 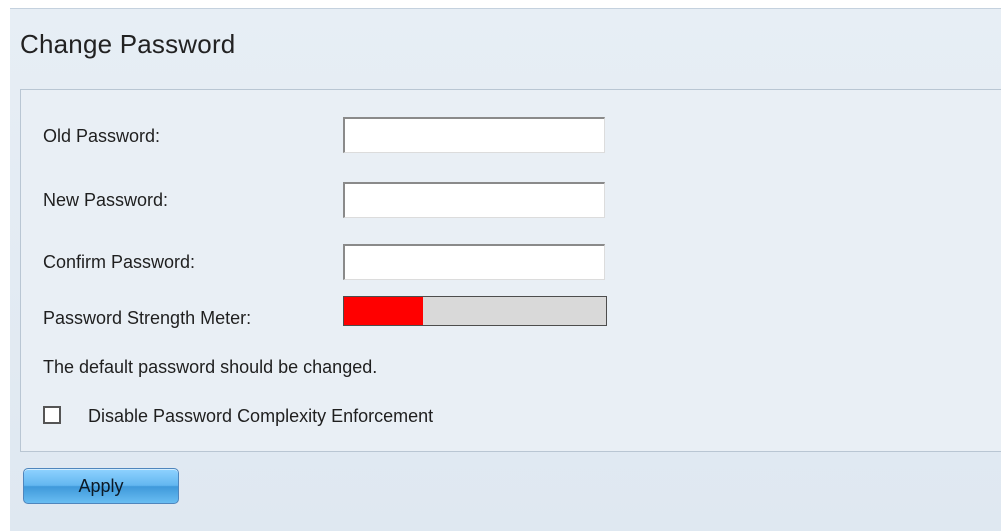 What do you see at coordinates (101, 486) in the screenshot?
I see `apply-button: Apply` at bounding box center [101, 486].